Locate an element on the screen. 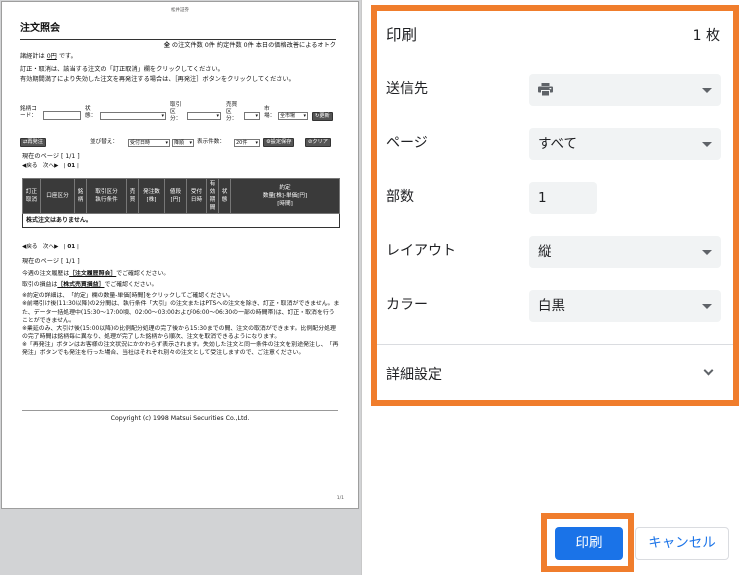  pages-select: すべて is located at coordinates (625, 144).